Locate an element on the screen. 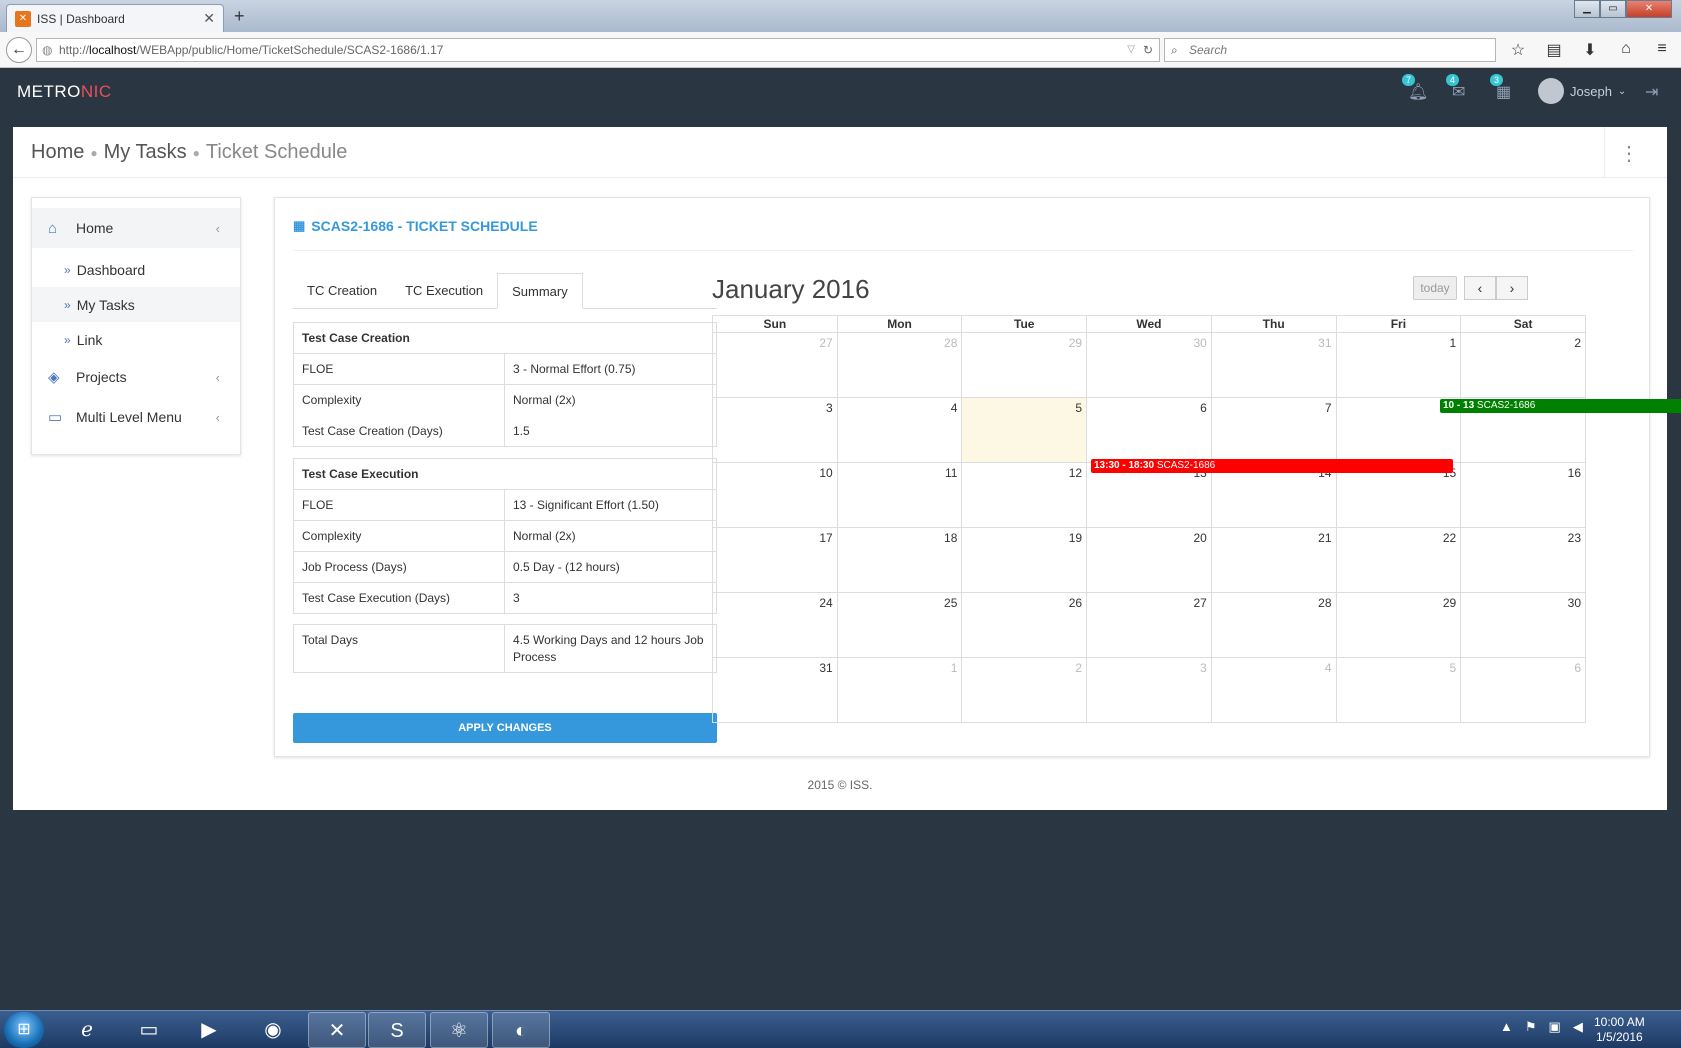  event-title: SCAS2-1686 is located at coordinates (1506, 405).